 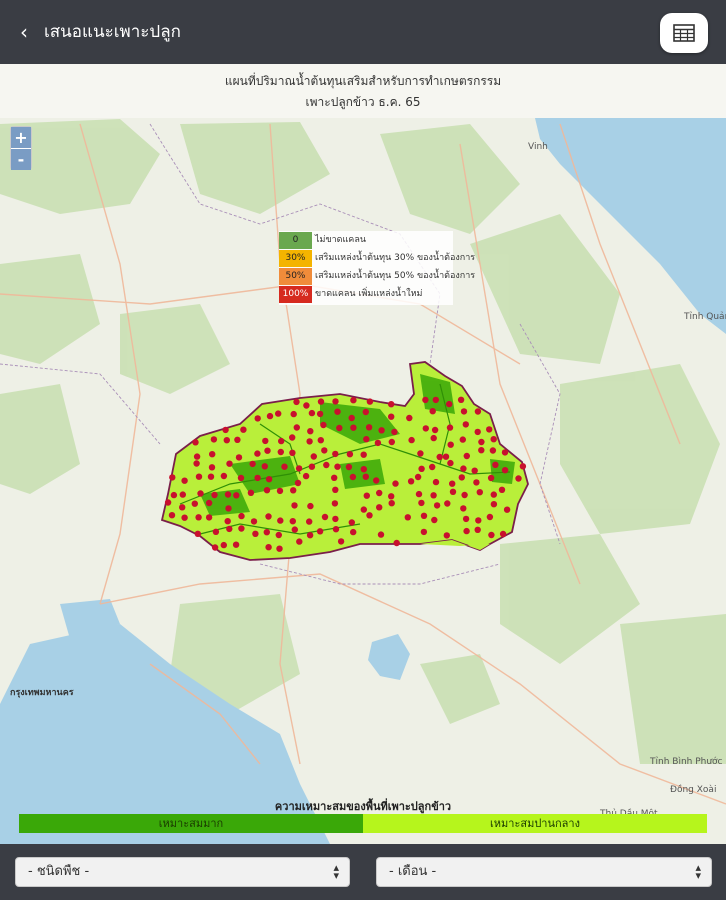 I want to click on crop-type-select: - ชนิดพืช - ▴ ▾, so click(x=182, y=872).